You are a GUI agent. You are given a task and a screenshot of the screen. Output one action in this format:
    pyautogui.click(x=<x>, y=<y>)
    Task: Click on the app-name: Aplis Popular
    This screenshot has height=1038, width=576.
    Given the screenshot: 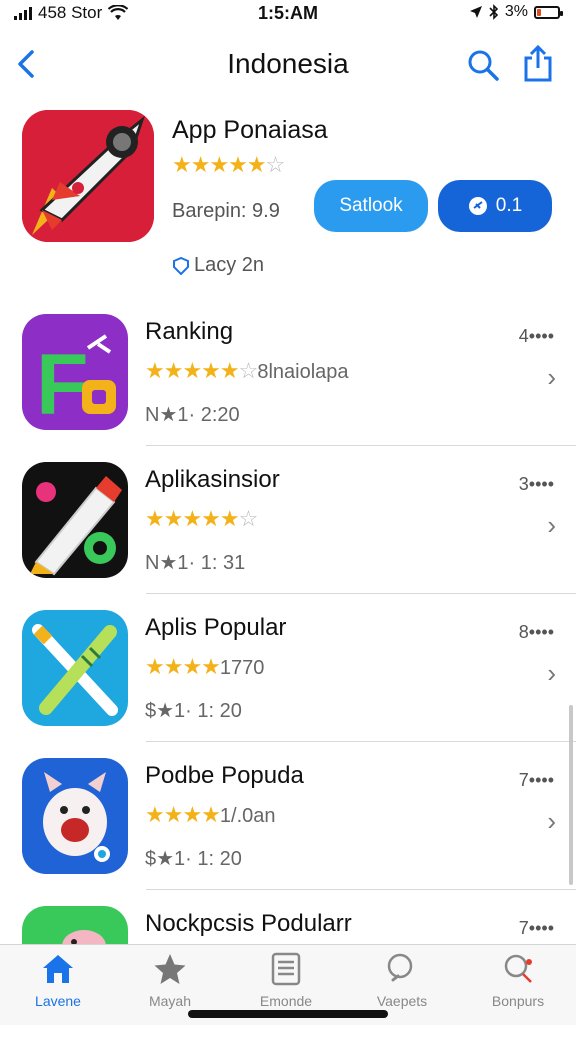 What is the action you would take?
    pyautogui.click(x=216, y=627)
    